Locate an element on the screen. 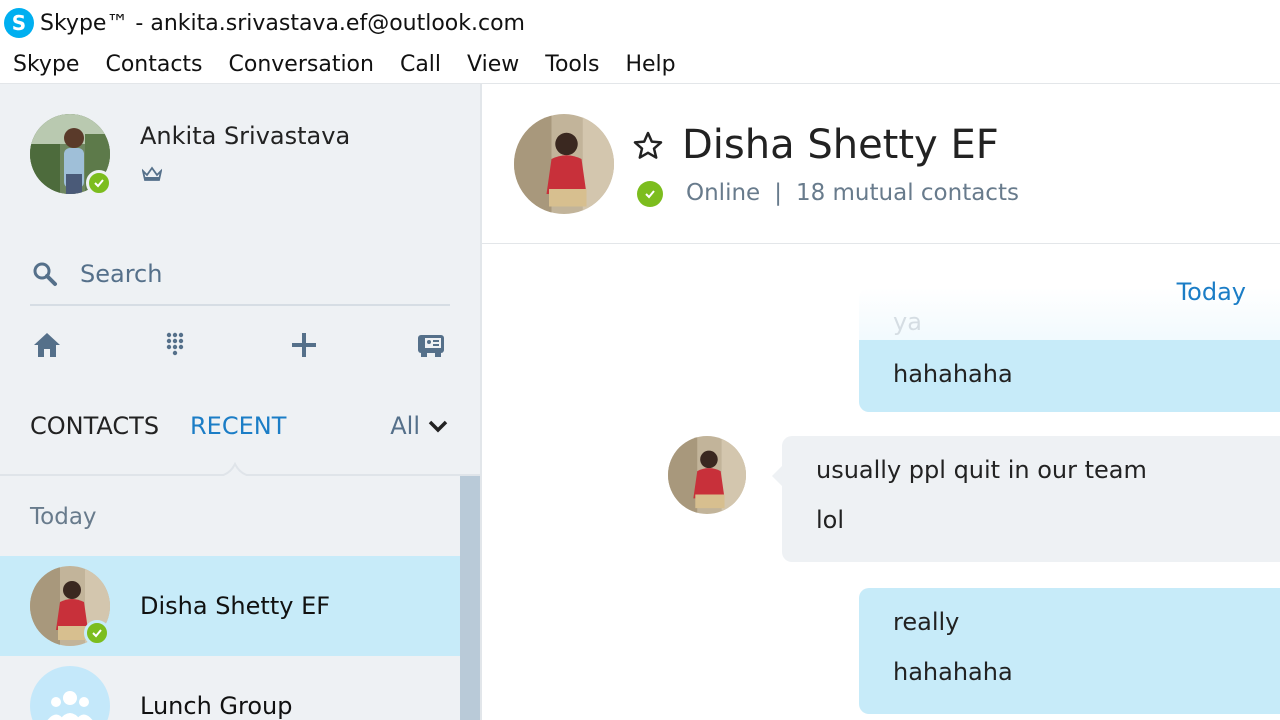 Image resolution: width=1280 pixels, height=720 pixels. search-placeholder: Search is located at coordinates (121, 274).